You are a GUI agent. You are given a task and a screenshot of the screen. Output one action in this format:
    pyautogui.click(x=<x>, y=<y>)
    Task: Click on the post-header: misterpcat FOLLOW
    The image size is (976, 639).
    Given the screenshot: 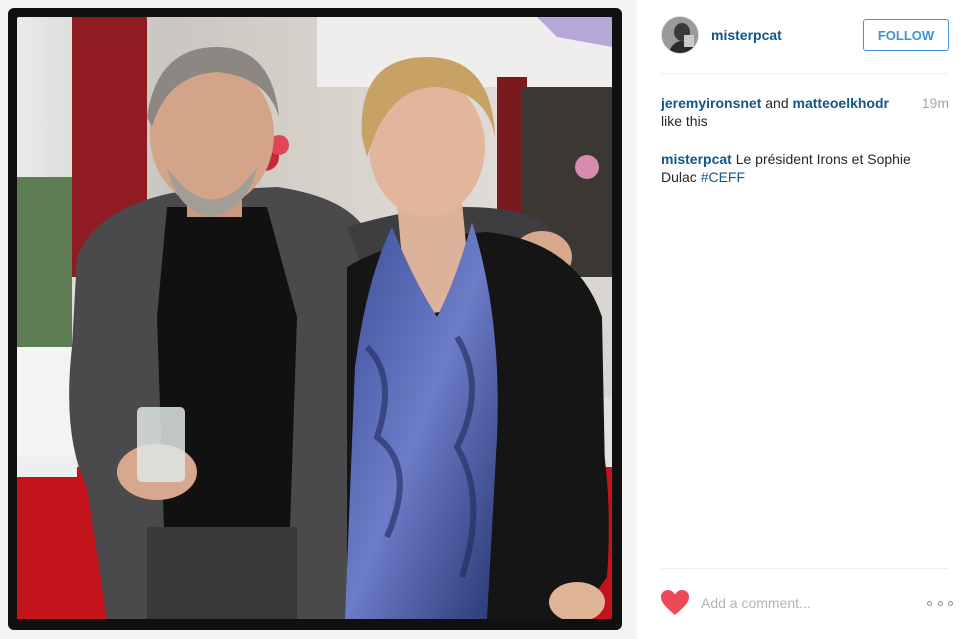 What is the action you would take?
    pyautogui.click(x=805, y=35)
    